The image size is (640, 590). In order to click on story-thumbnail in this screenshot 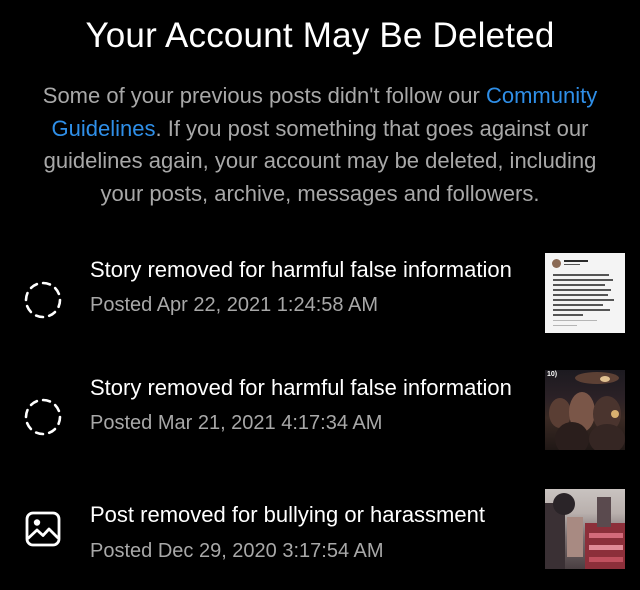, I will do `click(585, 293)`.